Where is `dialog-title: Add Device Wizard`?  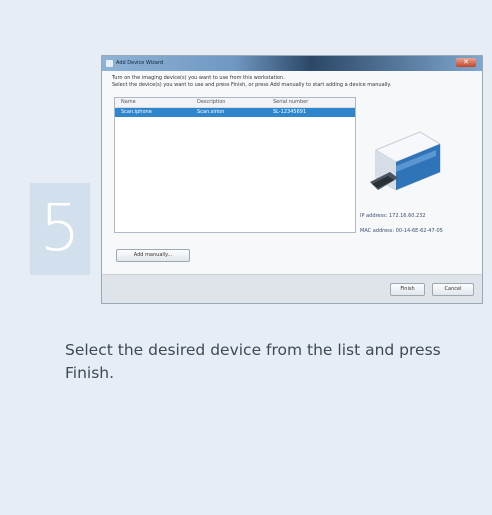
dialog-title: Add Device Wizard is located at coordinates (140, 63).